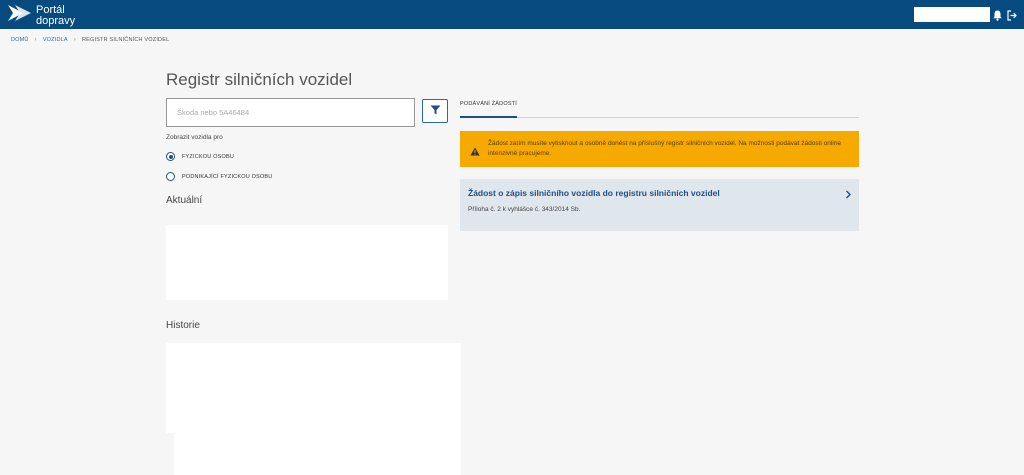 The height and width of the screenshot is (475, 1024). Describe the element at coordinates (475, 149) in the screenshot. I see `warning-icon` at that location.